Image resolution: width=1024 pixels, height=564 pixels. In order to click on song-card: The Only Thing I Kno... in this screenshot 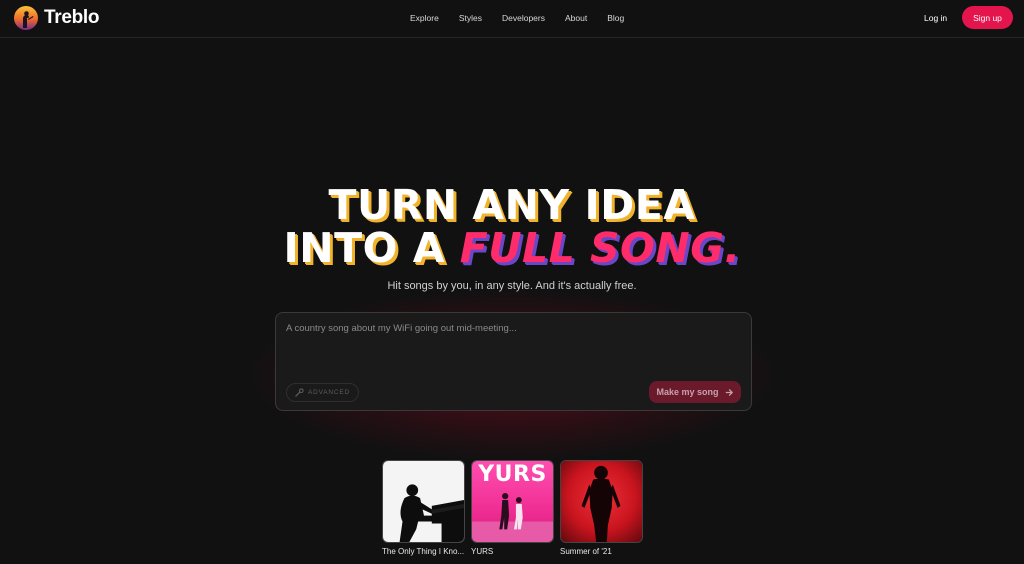, I will do `click(423, 508)`.